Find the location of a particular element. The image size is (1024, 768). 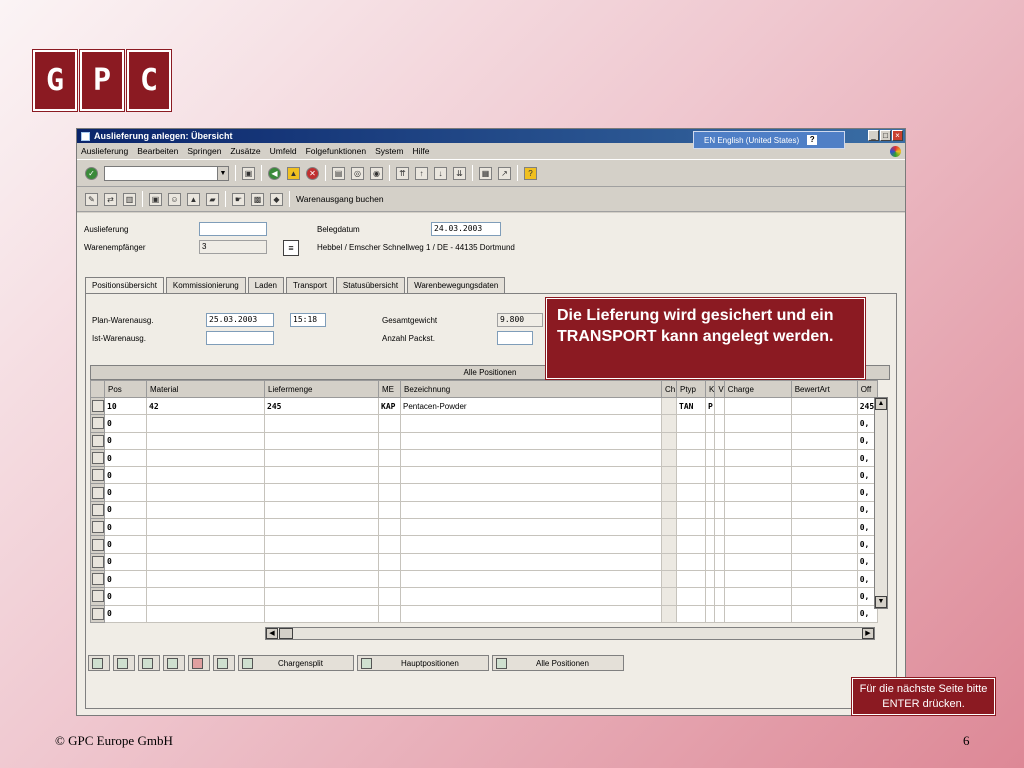

cell-bewertart is located at coordinates (824, 406).